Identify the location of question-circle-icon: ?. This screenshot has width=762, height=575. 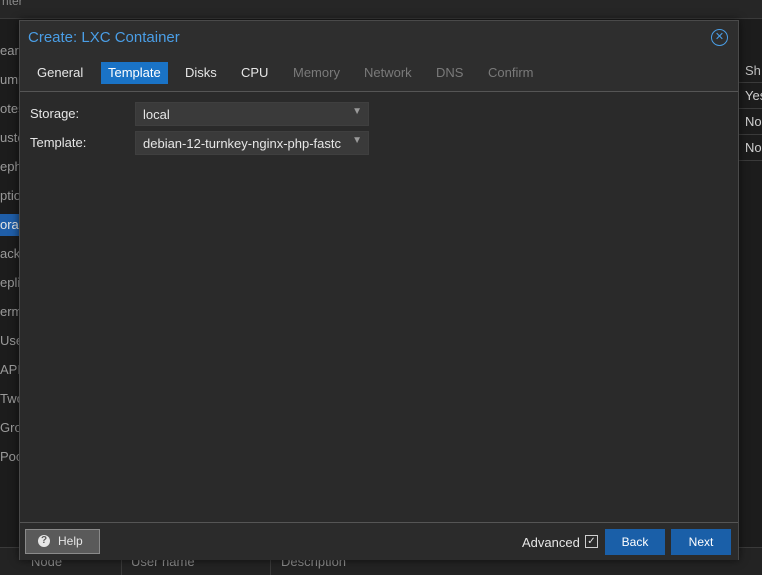
(44, 541).